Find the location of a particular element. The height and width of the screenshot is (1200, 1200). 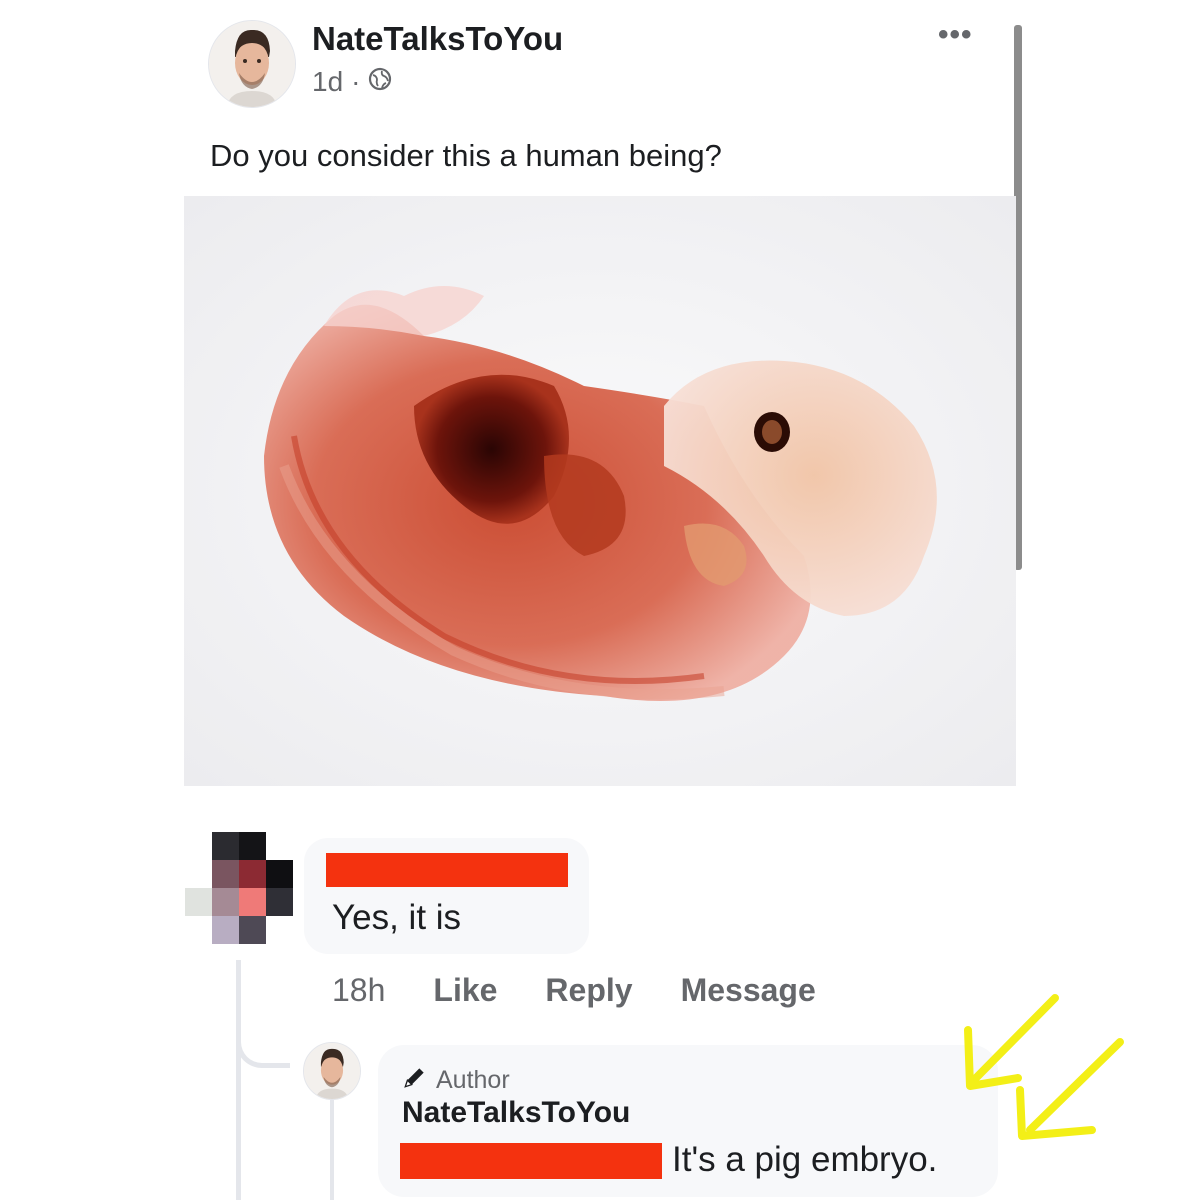

comment-time: 18h is located at coordinates (358, 990).